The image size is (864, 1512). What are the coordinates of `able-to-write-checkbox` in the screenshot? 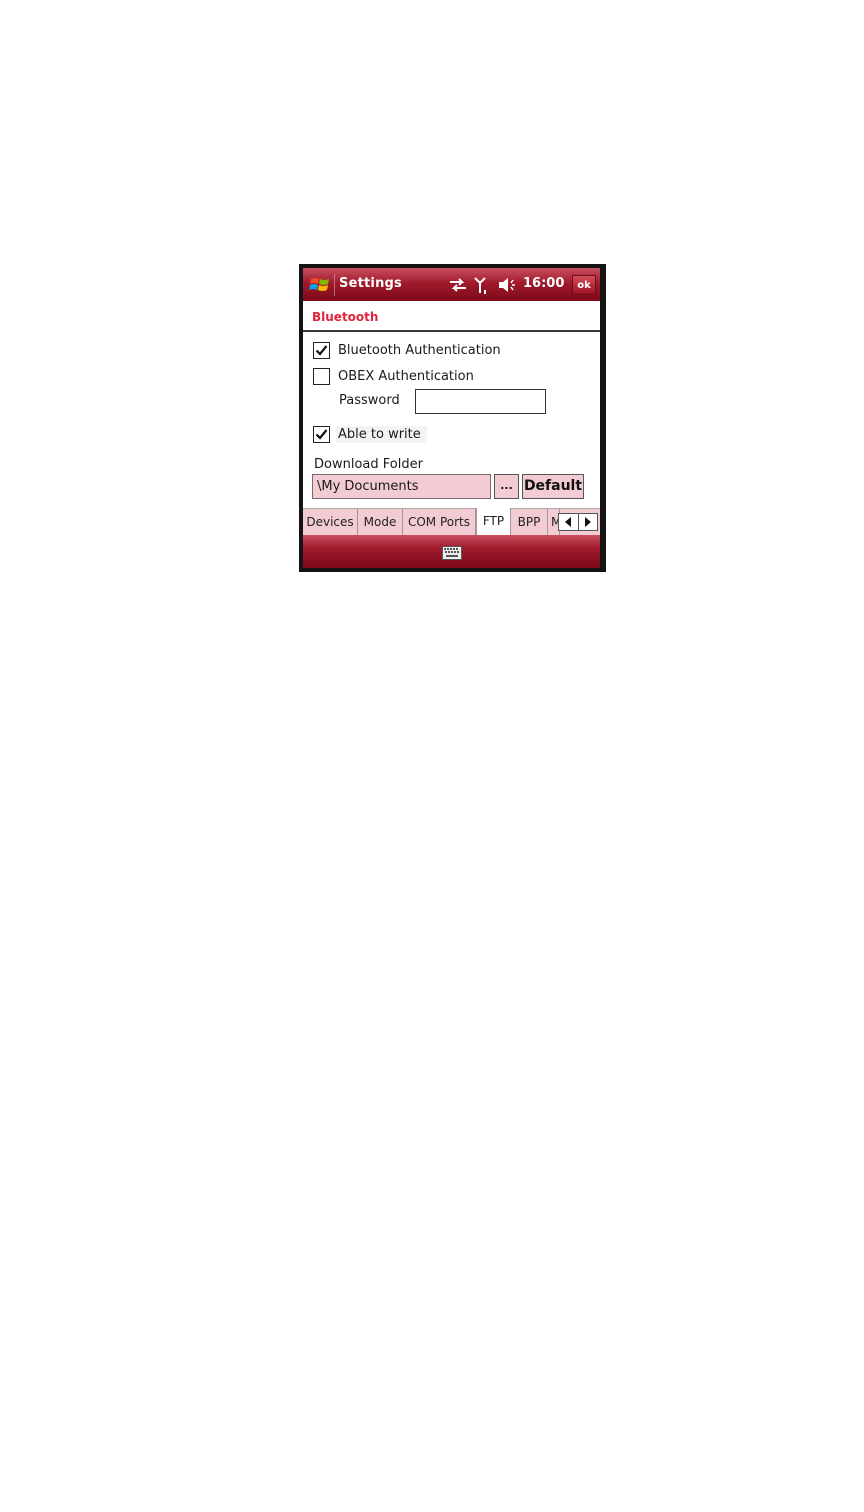 It's located at (321, 434).